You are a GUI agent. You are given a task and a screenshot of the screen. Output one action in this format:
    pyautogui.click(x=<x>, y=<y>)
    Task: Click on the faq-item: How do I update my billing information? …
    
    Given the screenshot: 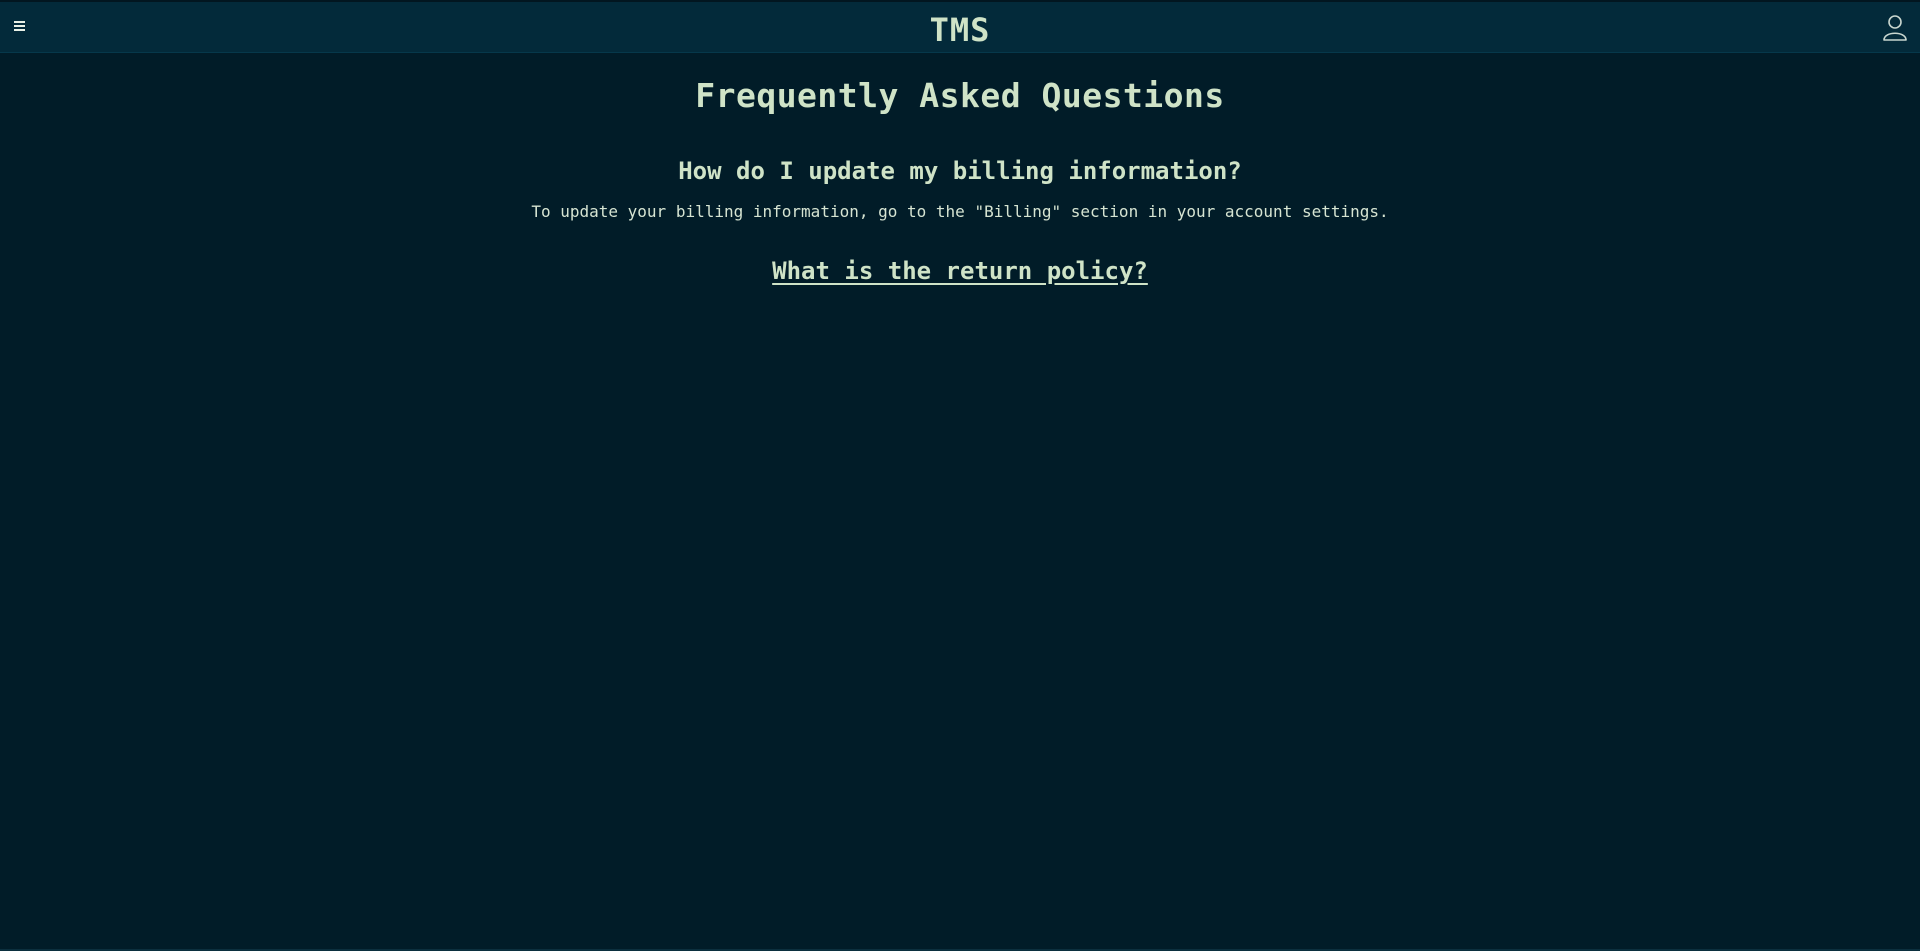 What is the action you would take?
    pyautogui.click(x=960, y=189)
    